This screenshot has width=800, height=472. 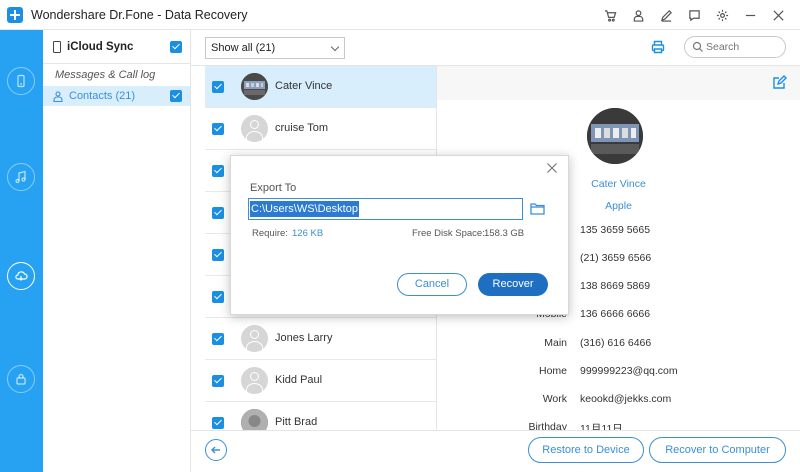 What do you see at coordinates (615, 286) in the screenshot?
I see `field-value: 138 8669 5869` at bounding box center [615, 286].